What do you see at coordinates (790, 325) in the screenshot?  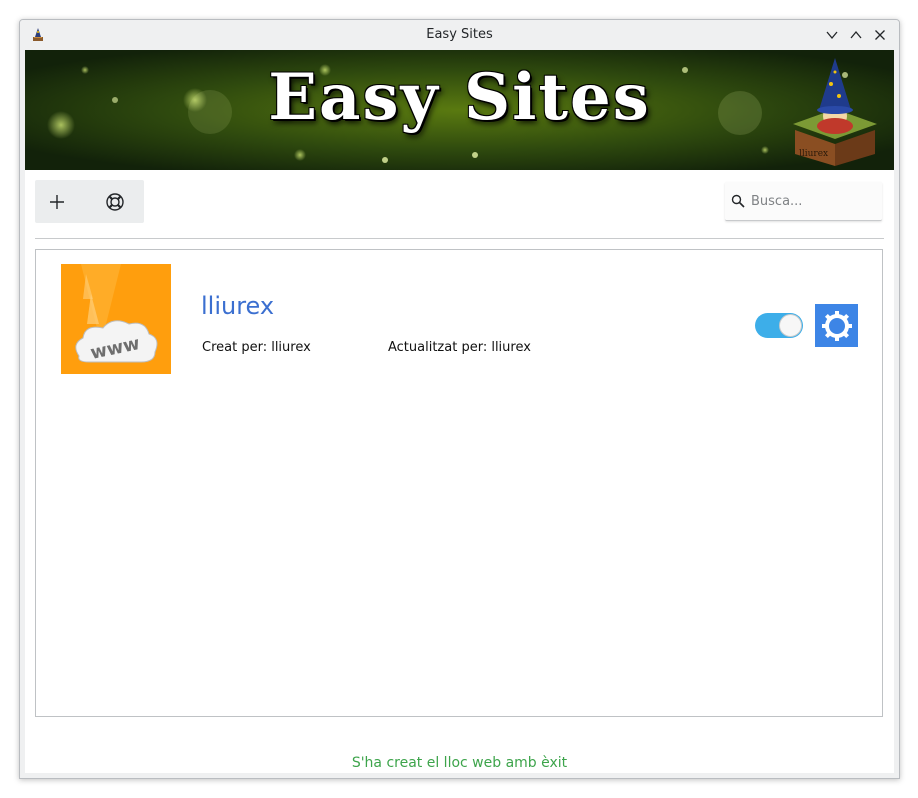 I see `toggle-knob` at bounding box center [790, 325].